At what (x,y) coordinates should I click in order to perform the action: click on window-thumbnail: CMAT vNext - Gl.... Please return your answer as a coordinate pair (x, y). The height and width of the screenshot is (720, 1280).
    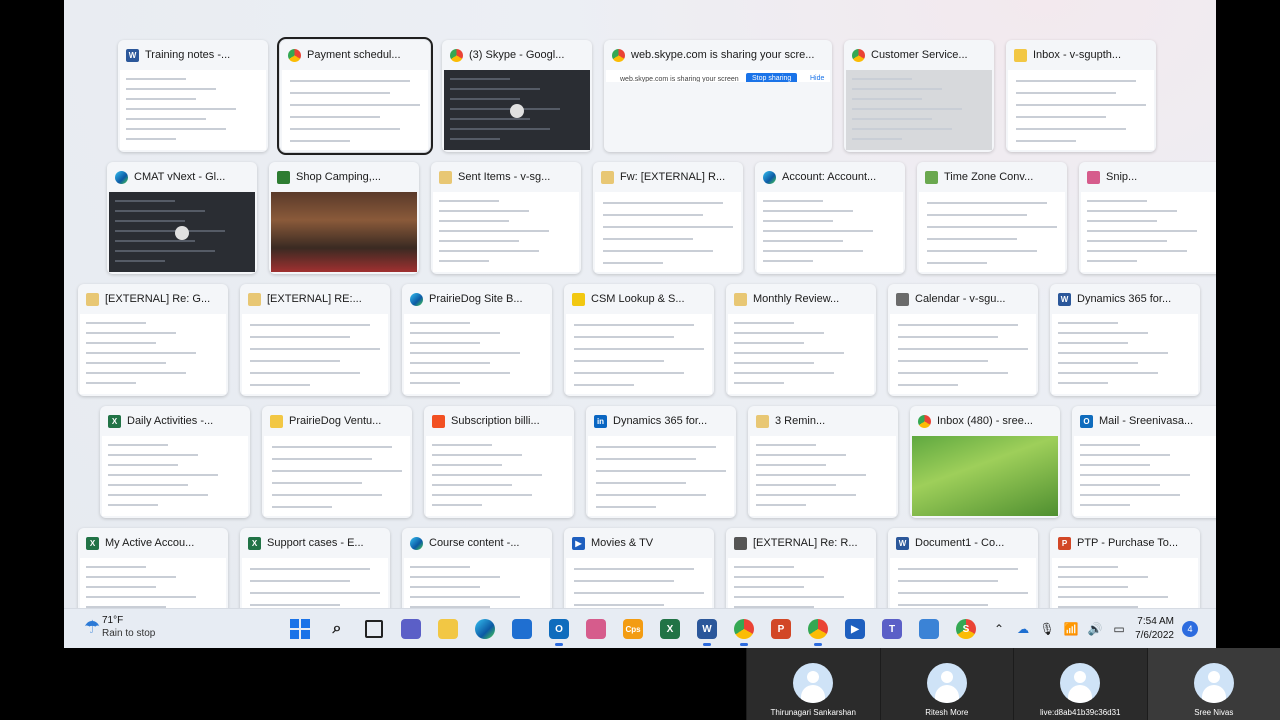
    Looking at the image, I should click on (182, 218).